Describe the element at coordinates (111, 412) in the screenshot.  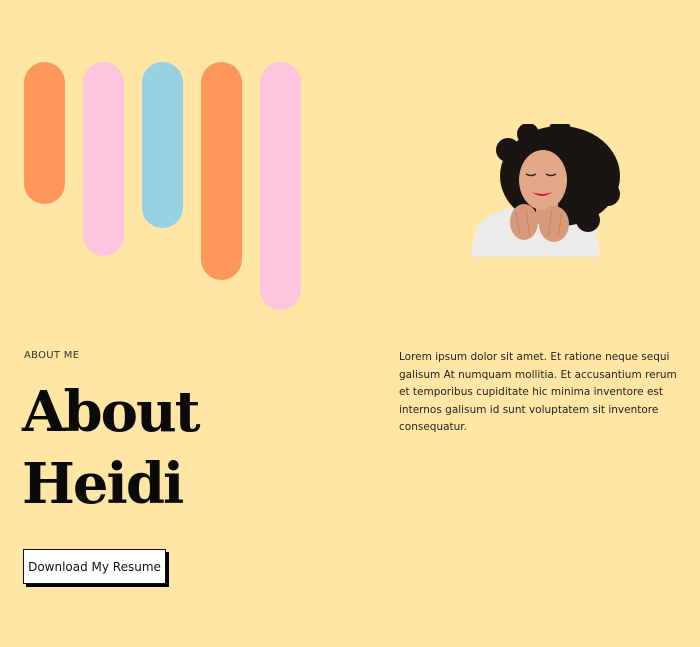
I see `title-line-about: About` at that location.